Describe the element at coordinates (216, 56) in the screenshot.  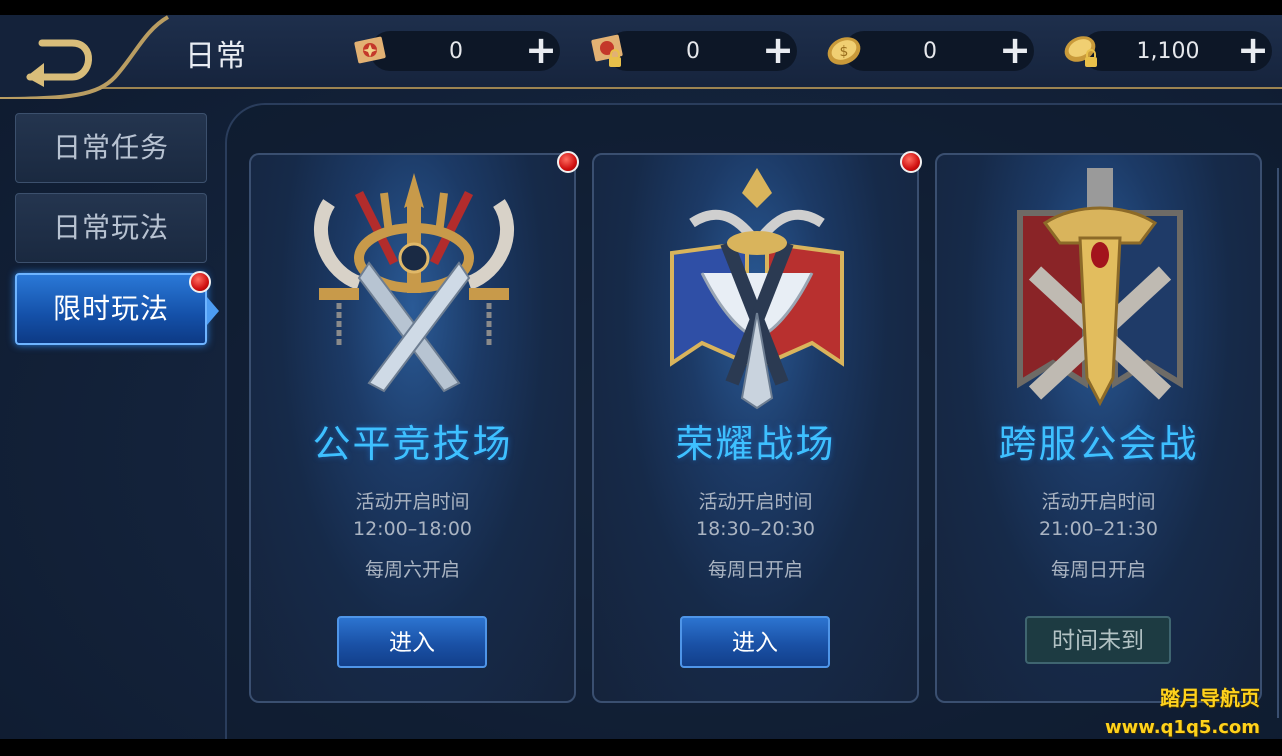
I see `page-title: 日常` at that location.